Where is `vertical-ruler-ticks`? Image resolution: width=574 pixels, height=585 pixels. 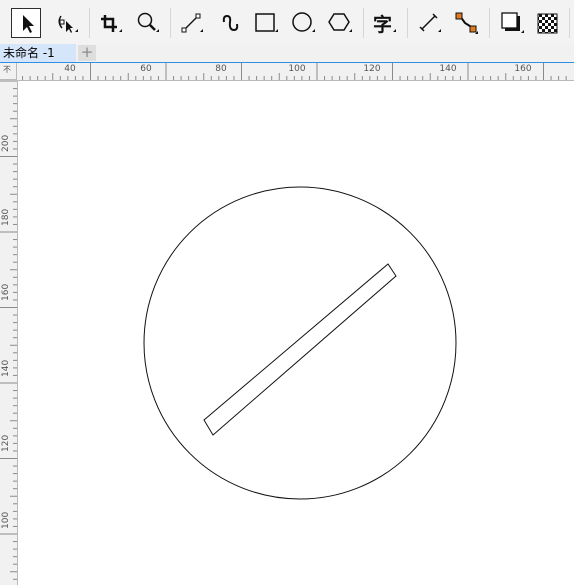
vertical-ruler-ticks is located at coordinates (8, 330).